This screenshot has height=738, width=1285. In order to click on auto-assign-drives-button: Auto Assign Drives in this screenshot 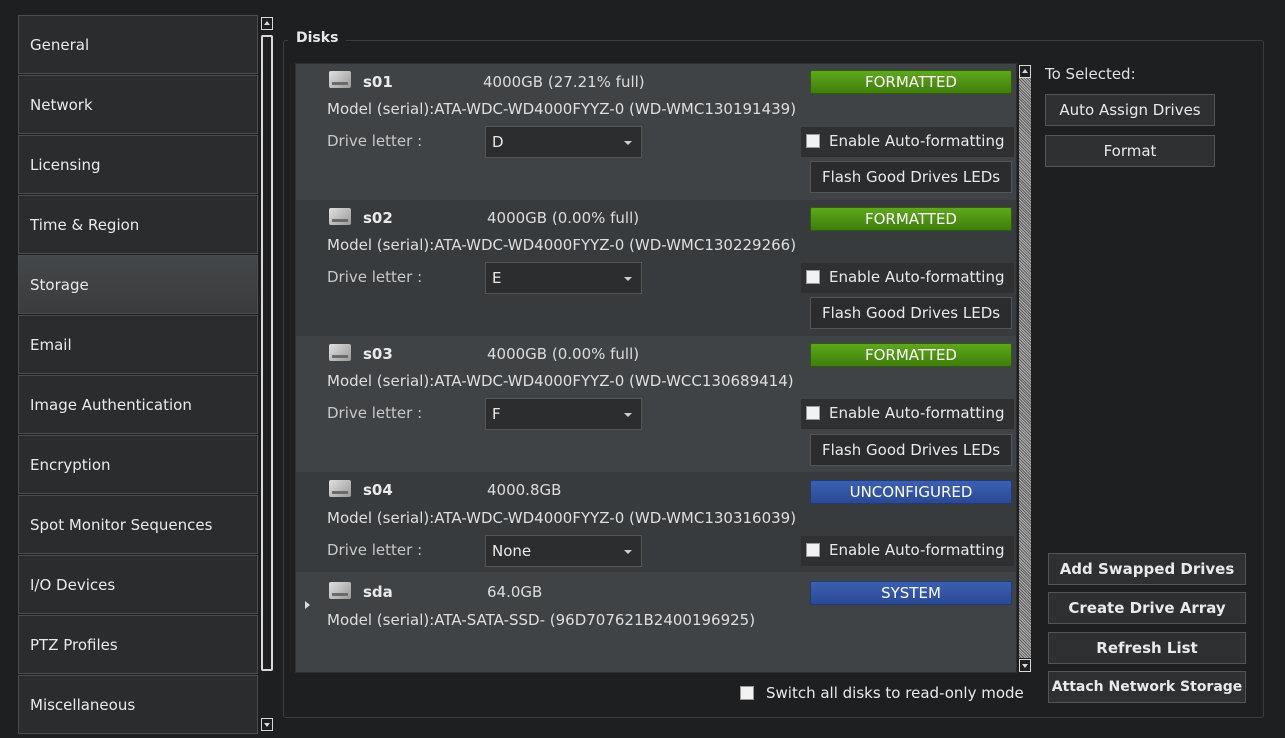, I will do `click(1130, 110)`.